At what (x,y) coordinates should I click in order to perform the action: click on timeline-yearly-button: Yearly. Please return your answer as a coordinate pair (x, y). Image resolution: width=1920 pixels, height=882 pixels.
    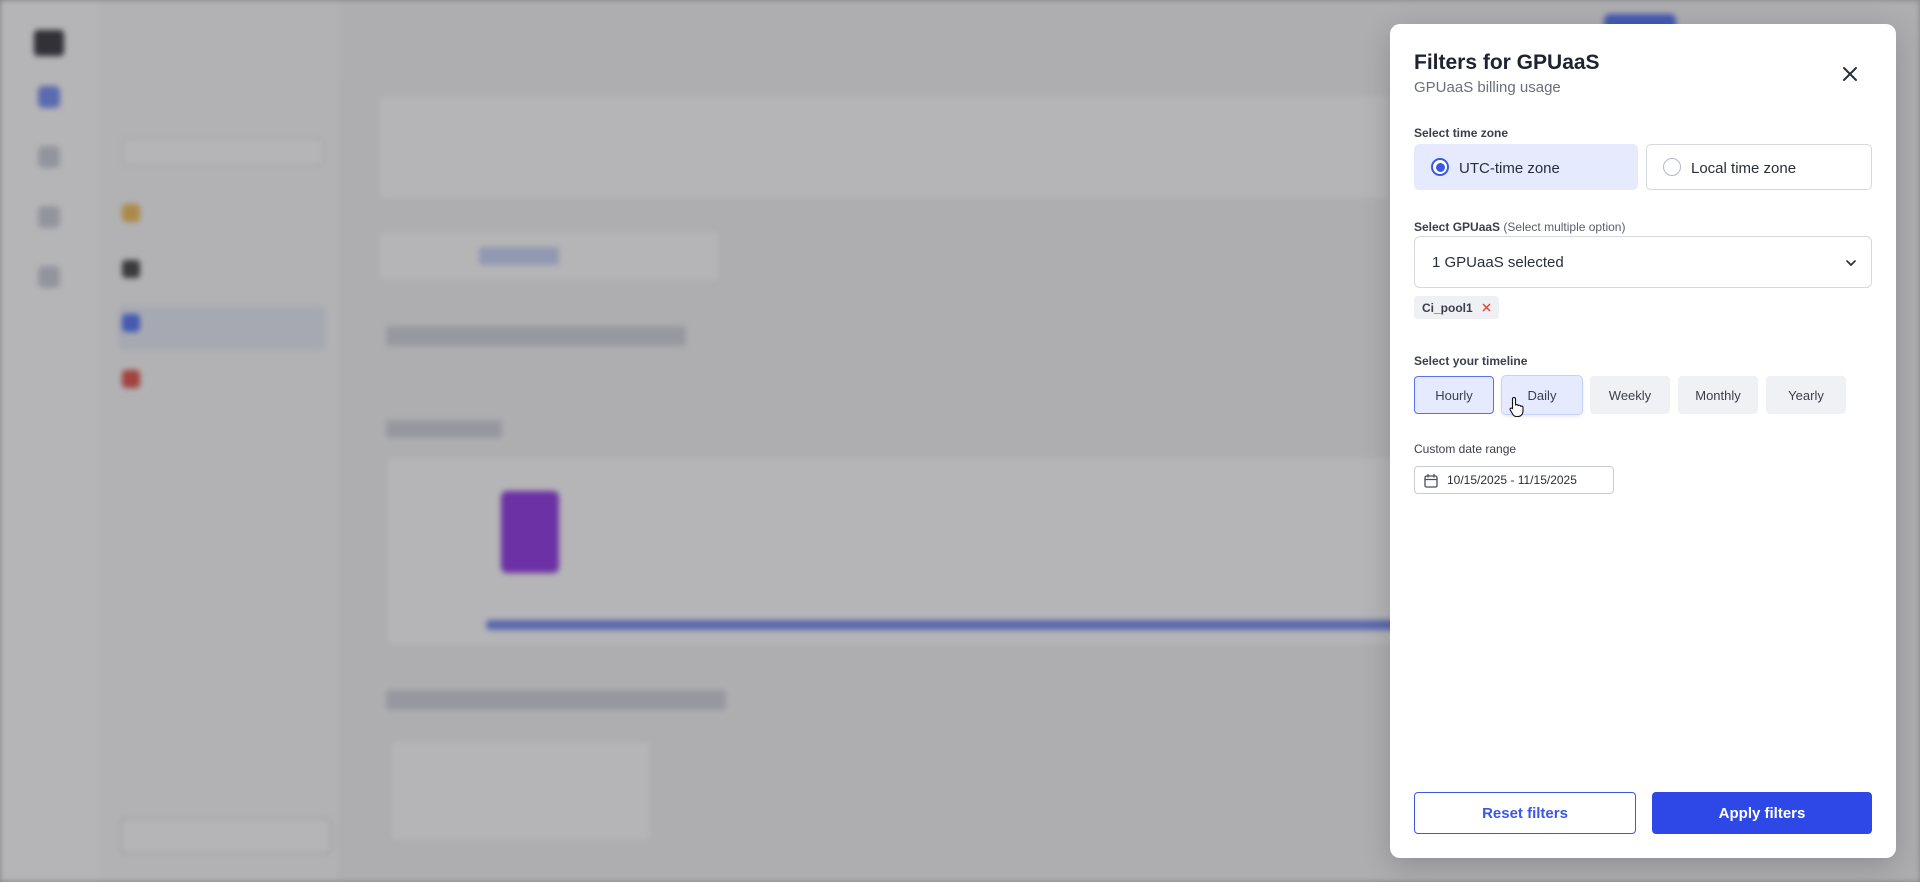
    Looking at the image, I should click on (1806, 395).